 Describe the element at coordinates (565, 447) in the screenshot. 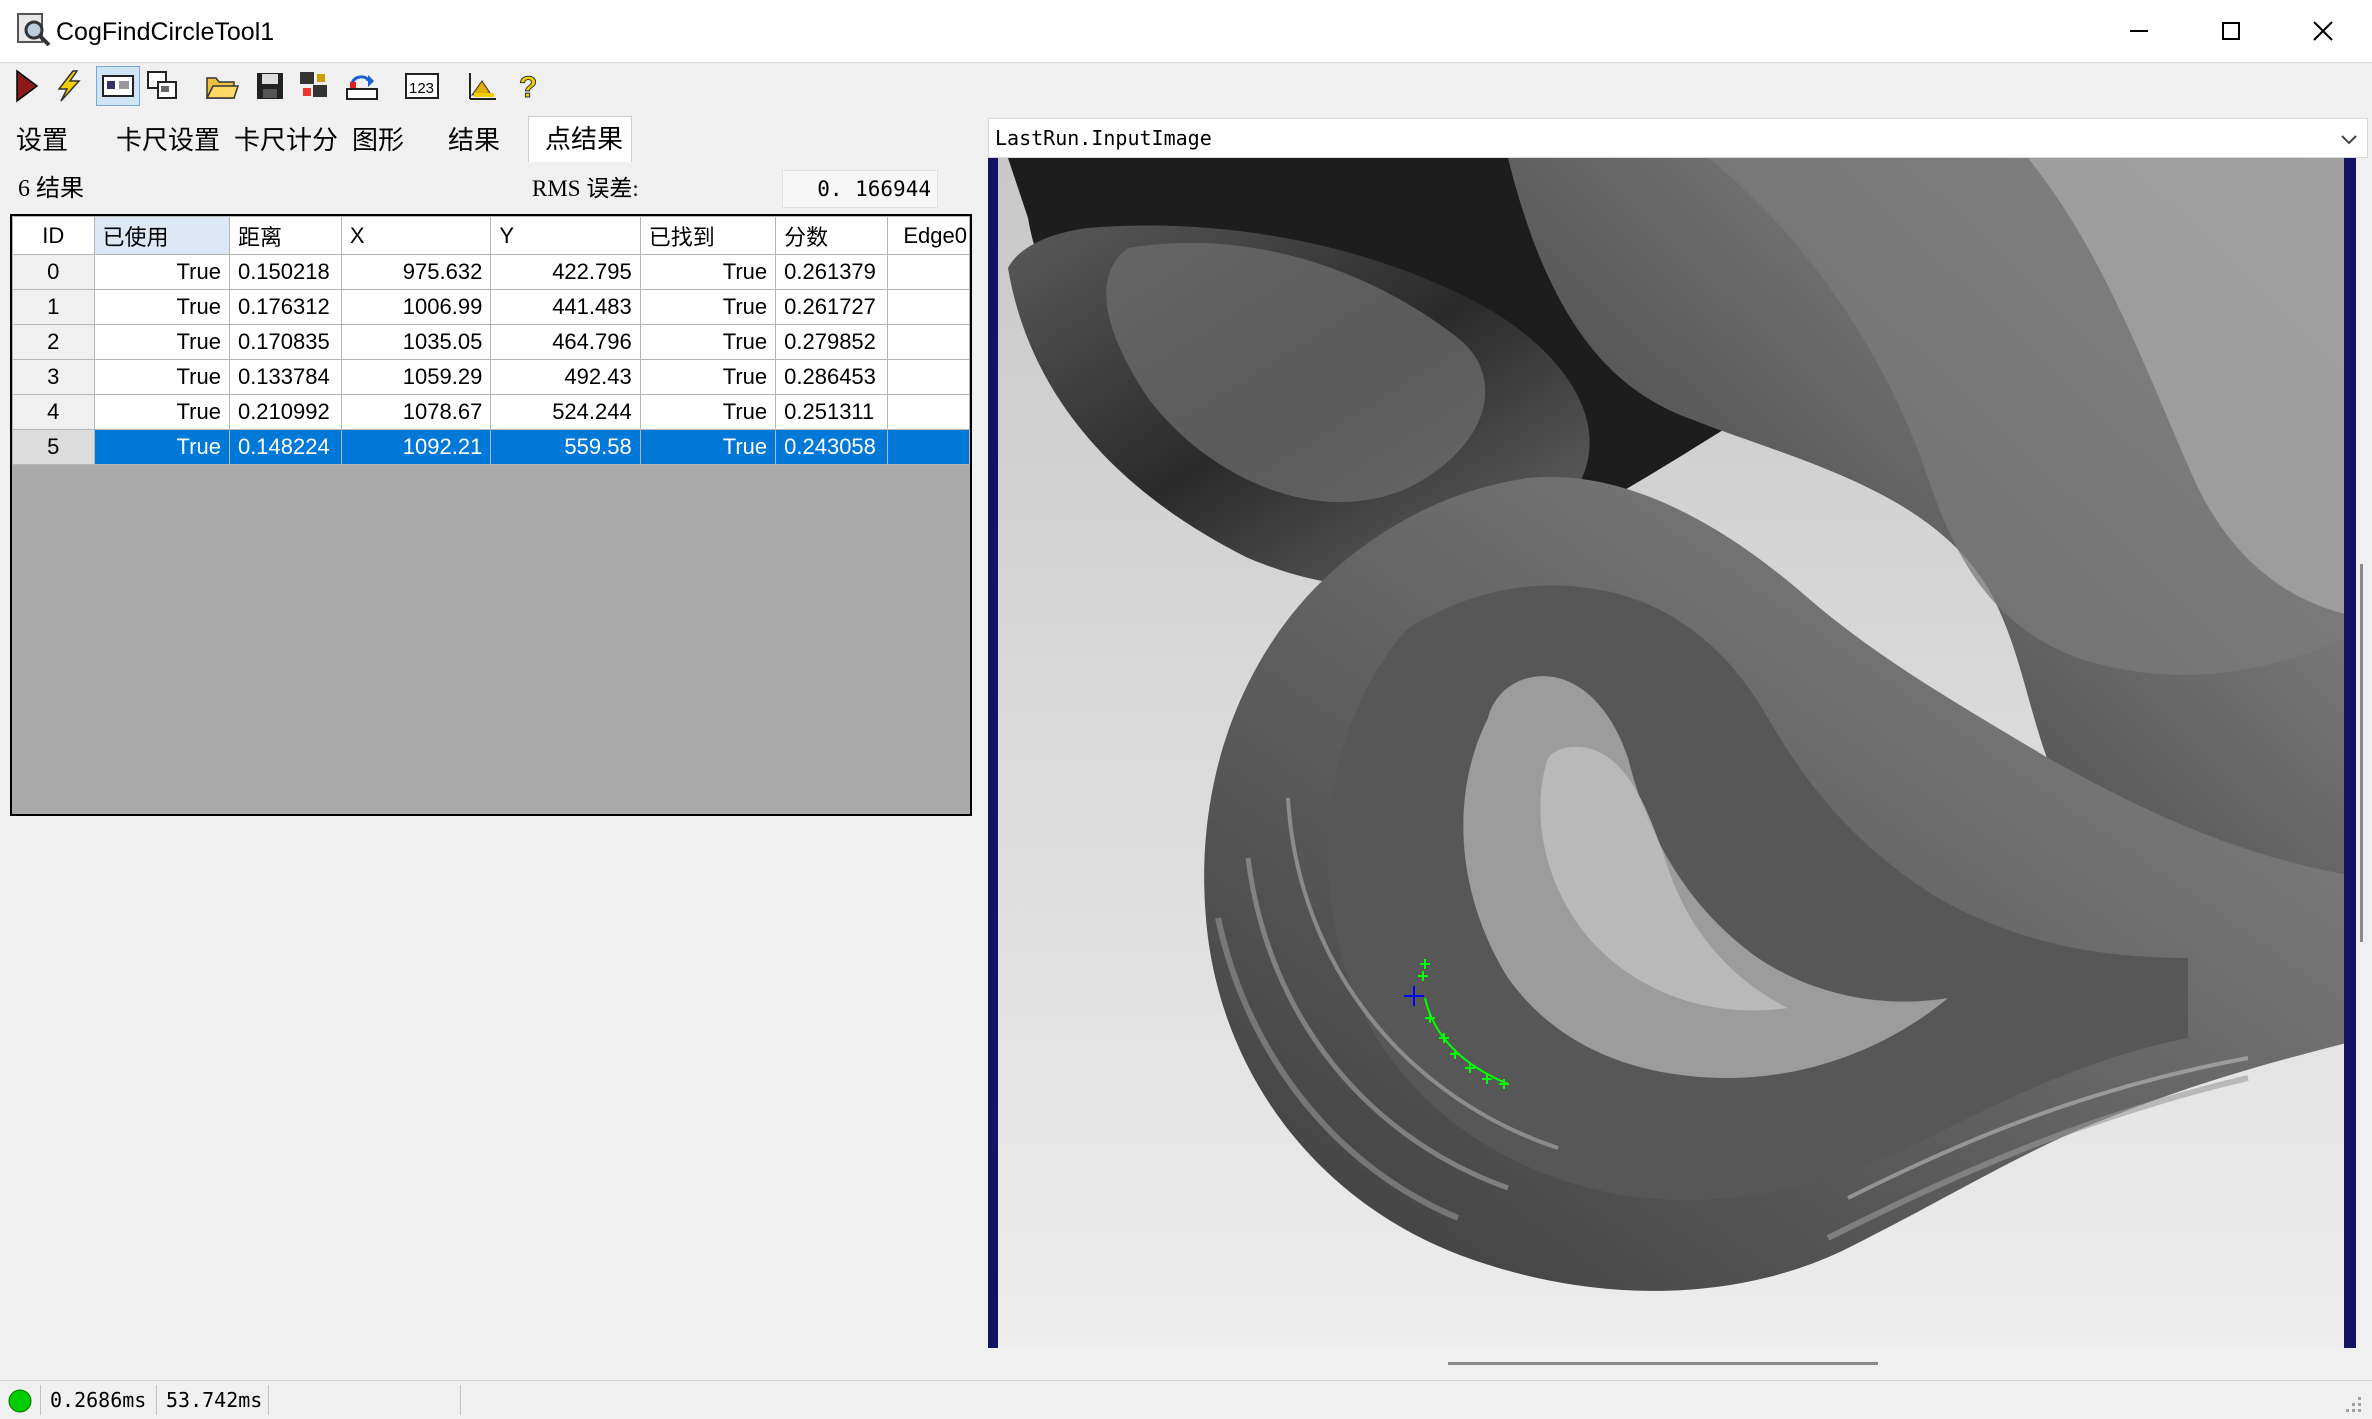

I see `cell-y: 559.58` at that location.